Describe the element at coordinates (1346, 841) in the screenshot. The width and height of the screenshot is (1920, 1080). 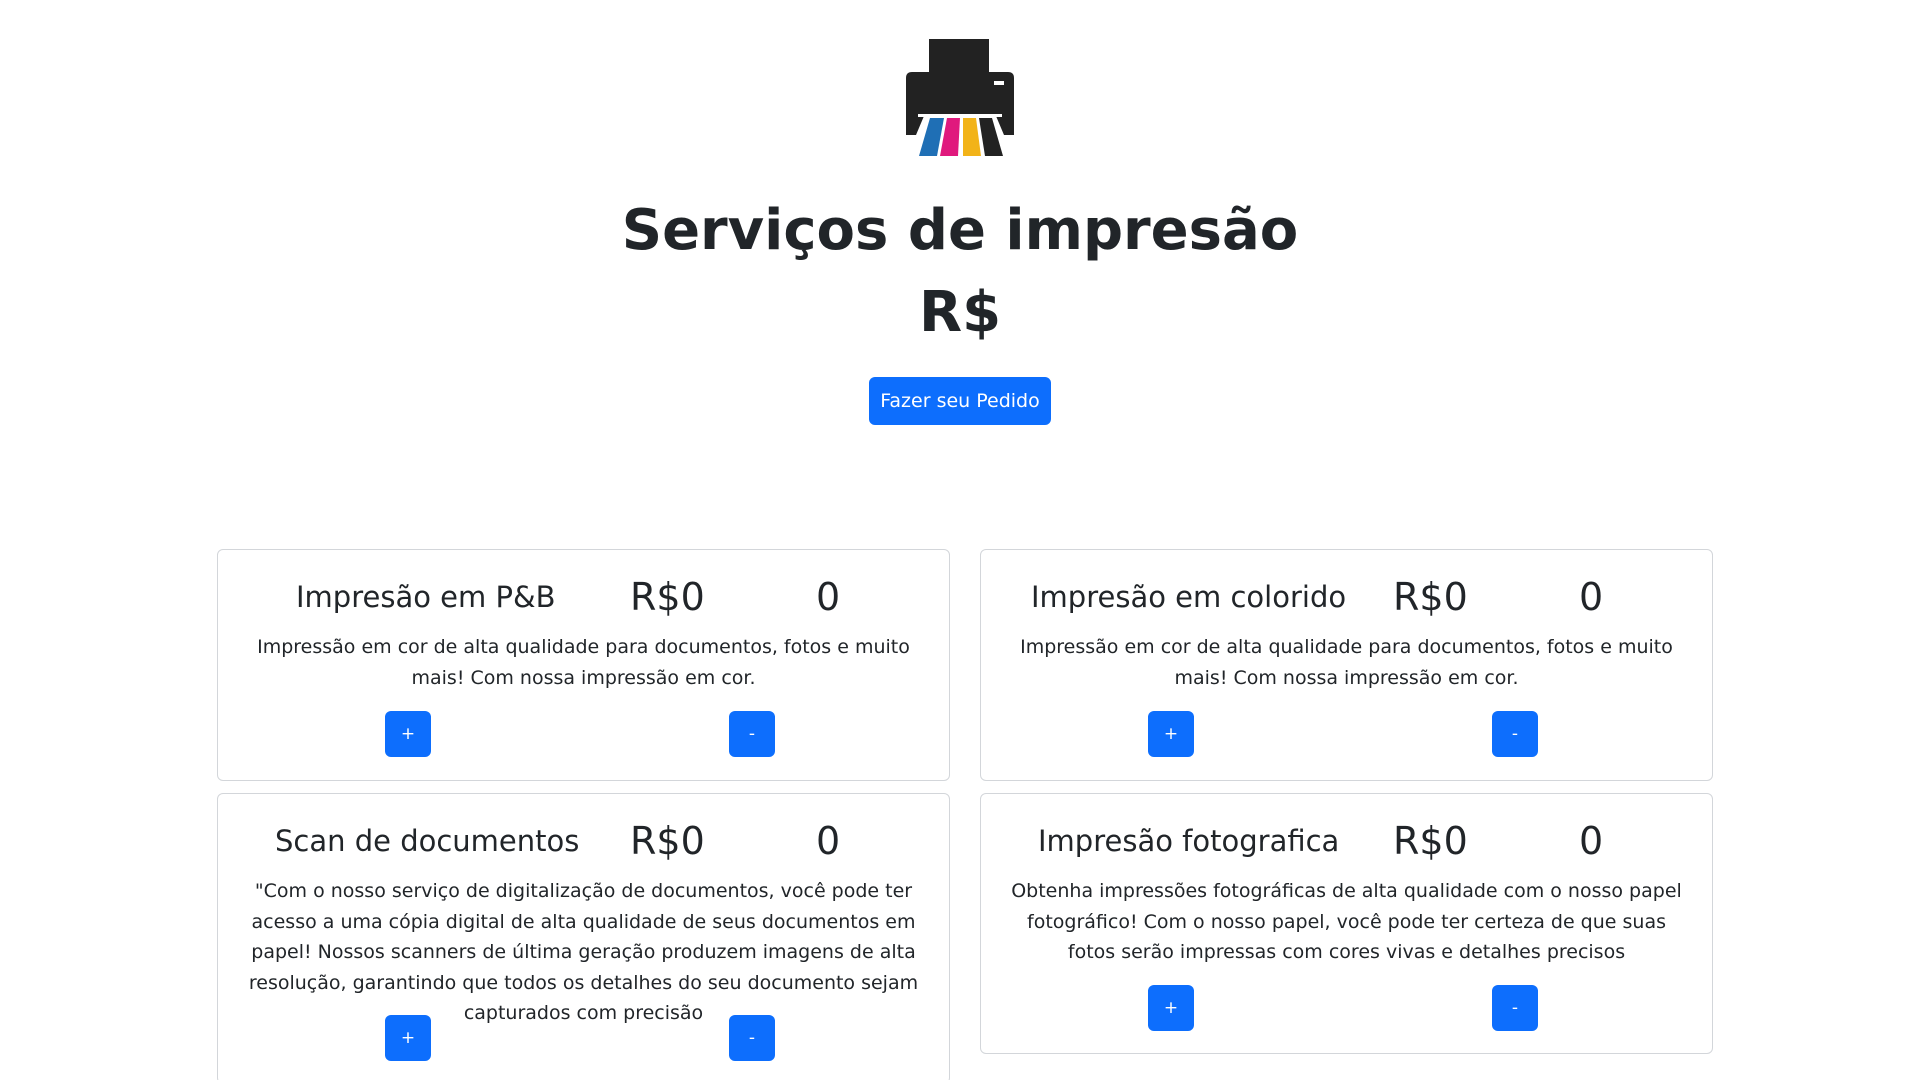
I see `card-header: Impresão fotografica R$0 0` at that location.